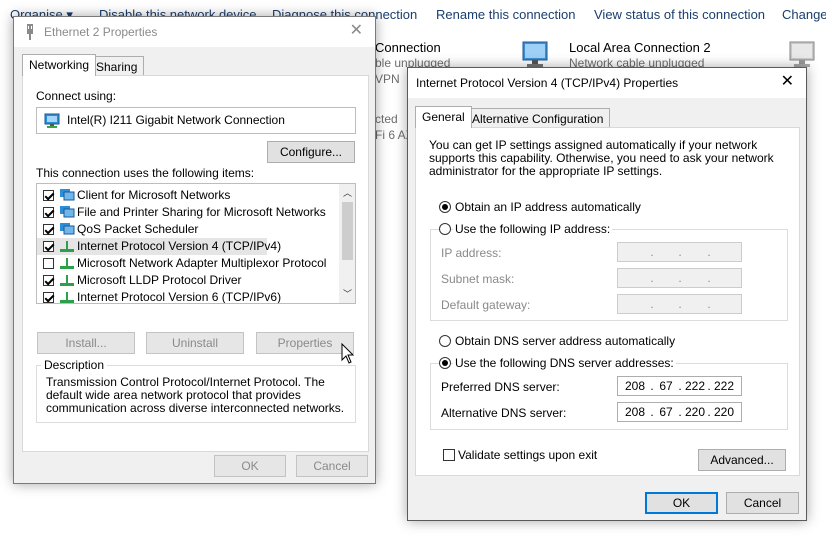 This screenshot has height=538, width=826. I want to click on description-label: Description, so click(74, 365).